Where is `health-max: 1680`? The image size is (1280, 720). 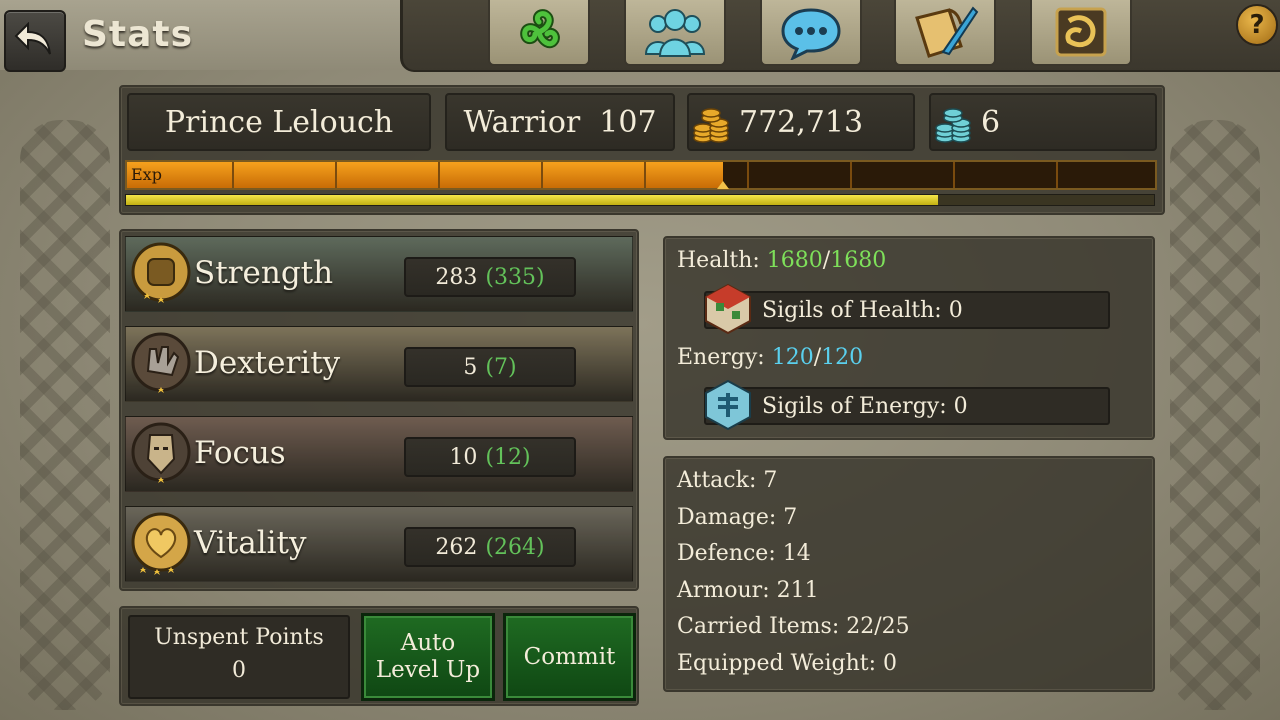 health-max: 1680 is located at coordinates (858, 260).